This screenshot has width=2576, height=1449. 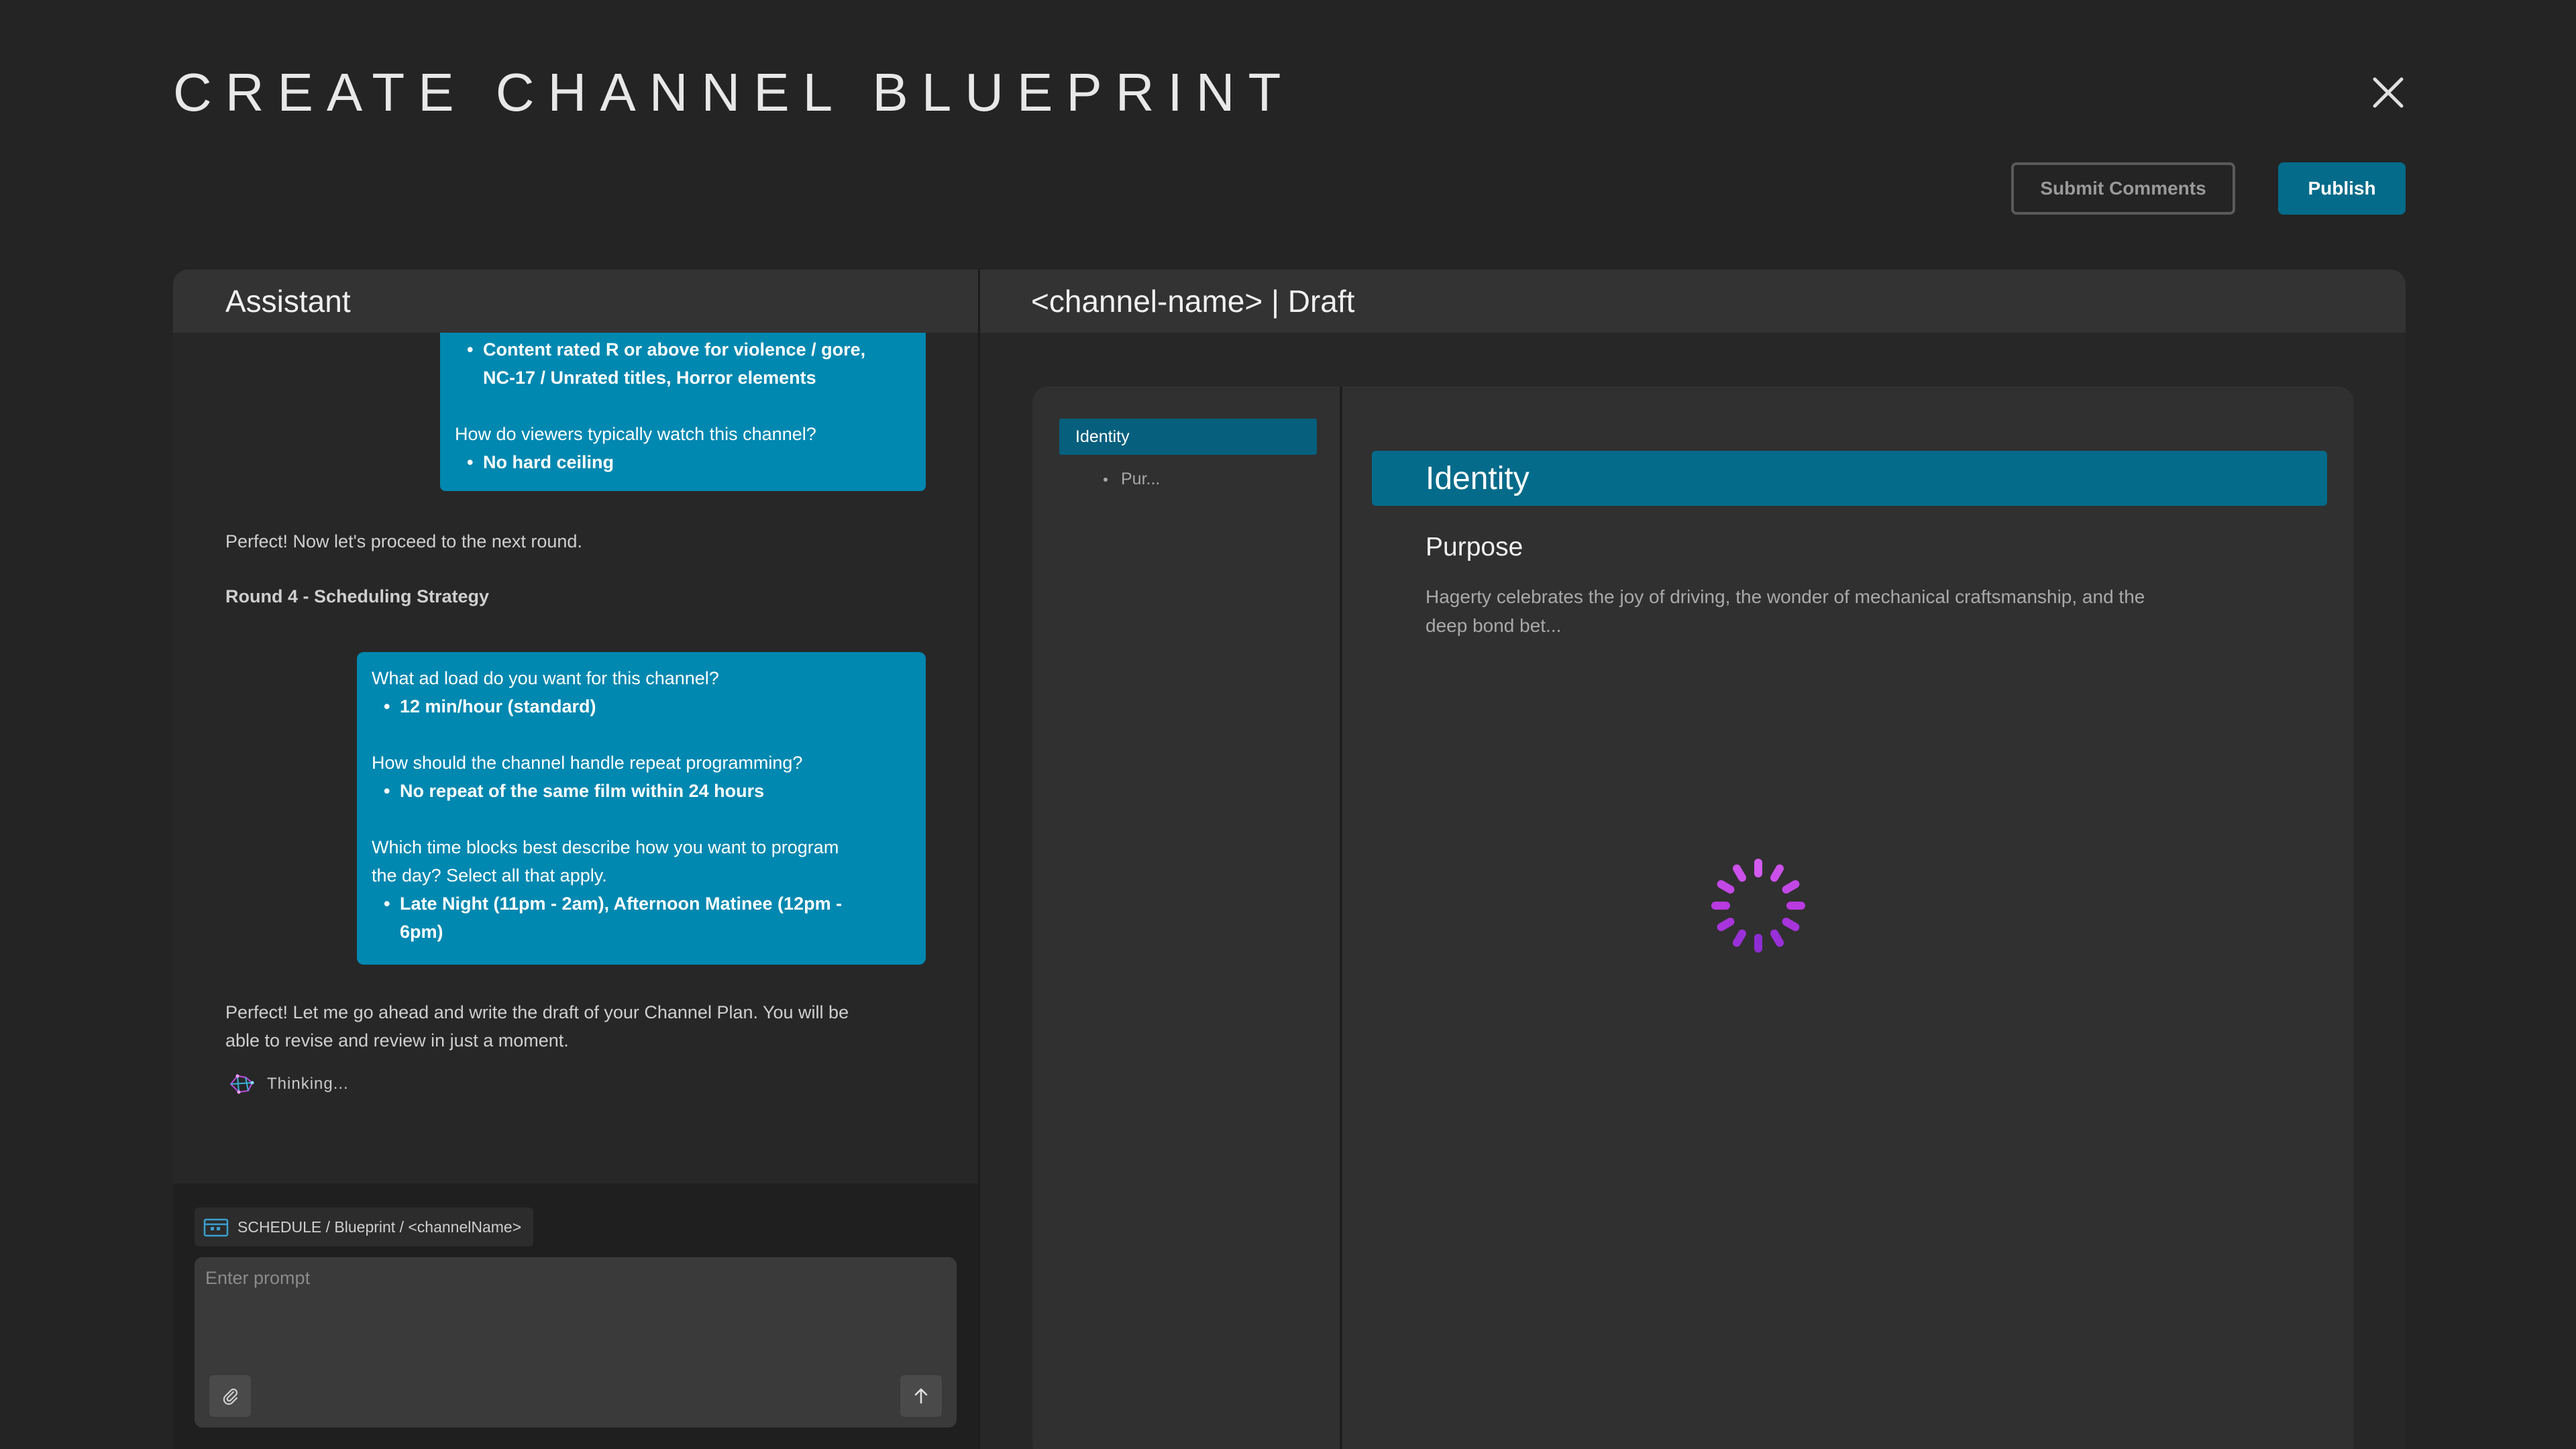 I want to click on arrow-up-icon, so click(x=921, y=1396).